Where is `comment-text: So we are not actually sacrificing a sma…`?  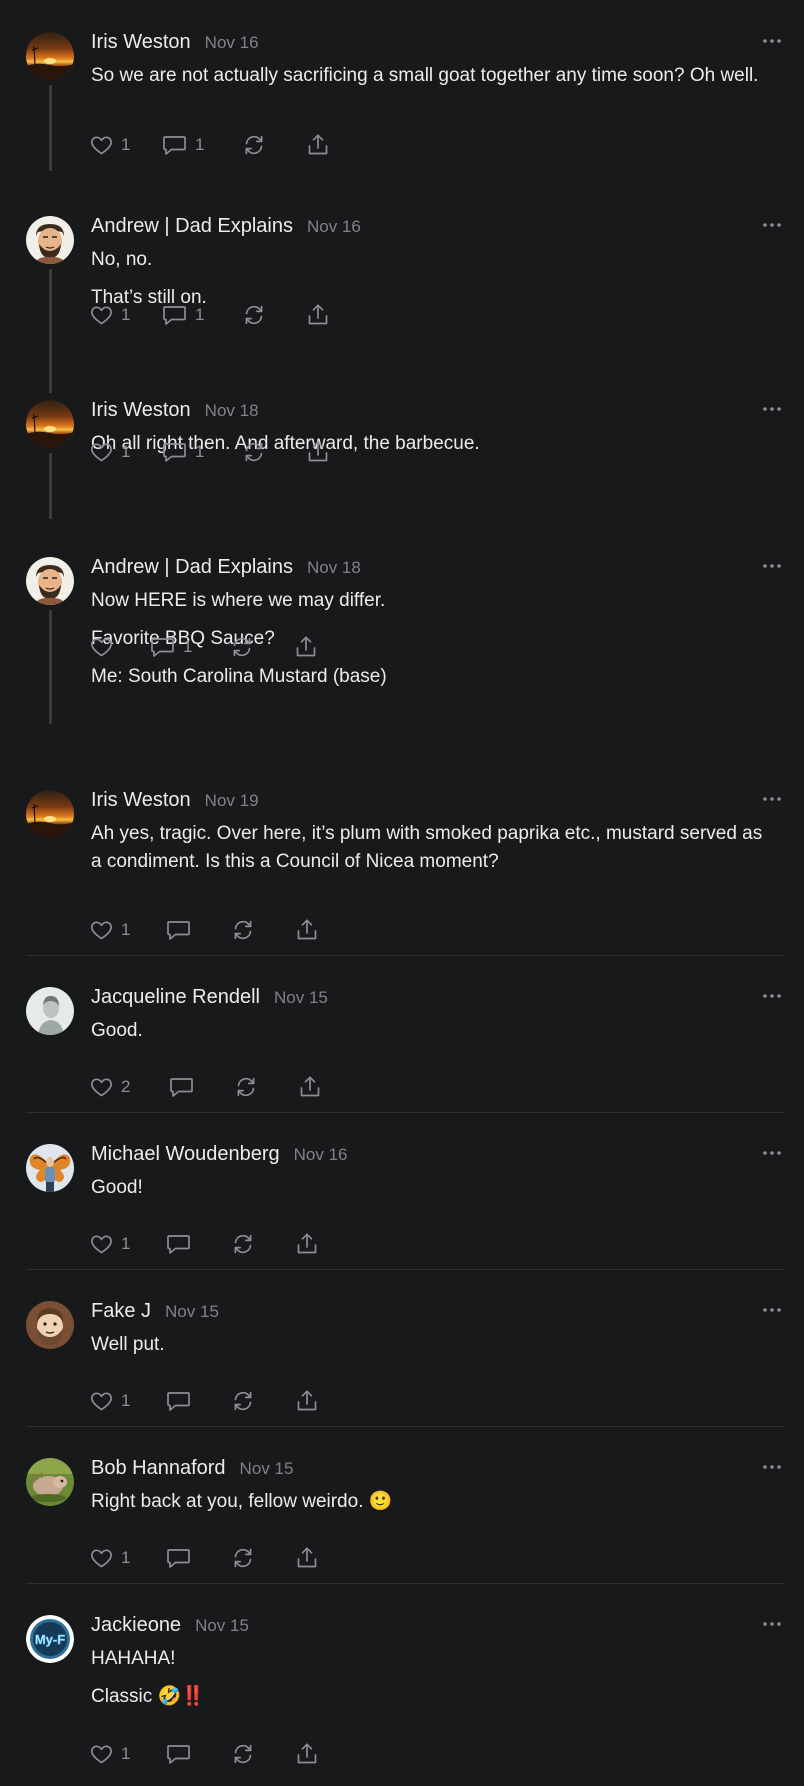
comment-text: So we are not actually sacrificing a sma… is located at coordinates (425, 75).